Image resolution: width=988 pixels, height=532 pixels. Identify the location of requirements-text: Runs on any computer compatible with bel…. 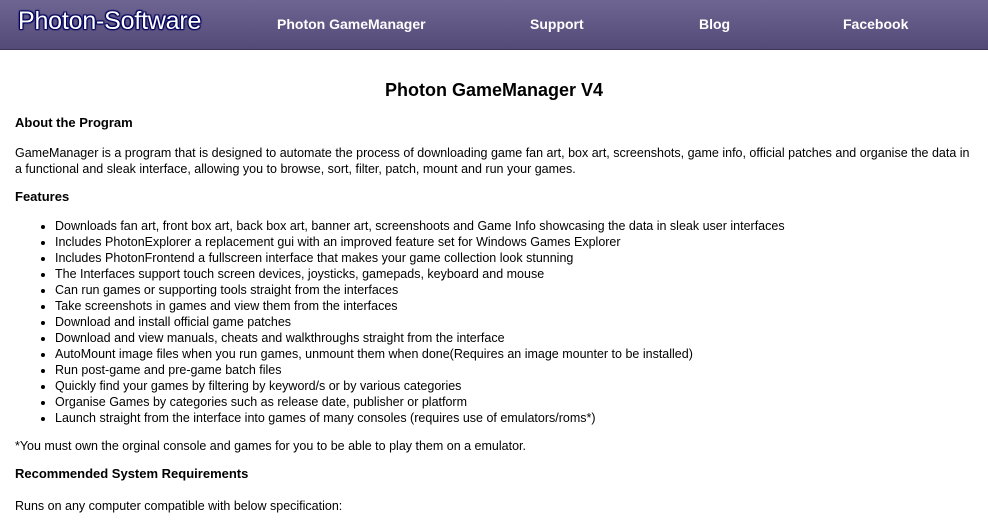
(179, 506).